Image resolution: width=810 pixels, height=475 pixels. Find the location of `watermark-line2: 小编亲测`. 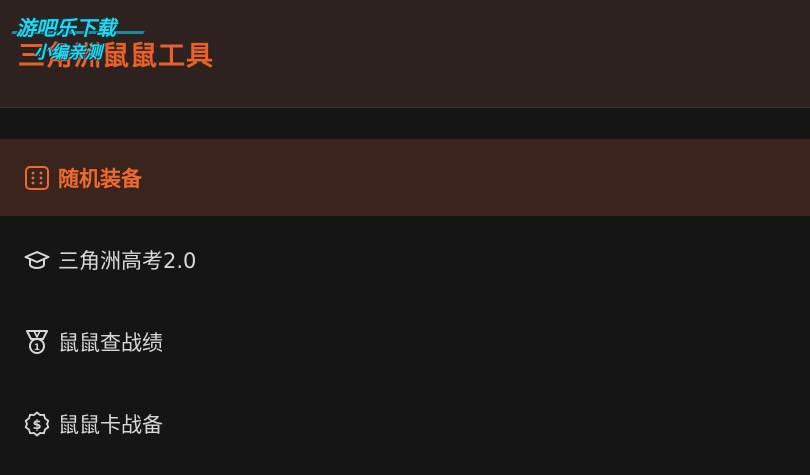

watermark-line2: 小编亲测 is located at coordinates (68, 53).